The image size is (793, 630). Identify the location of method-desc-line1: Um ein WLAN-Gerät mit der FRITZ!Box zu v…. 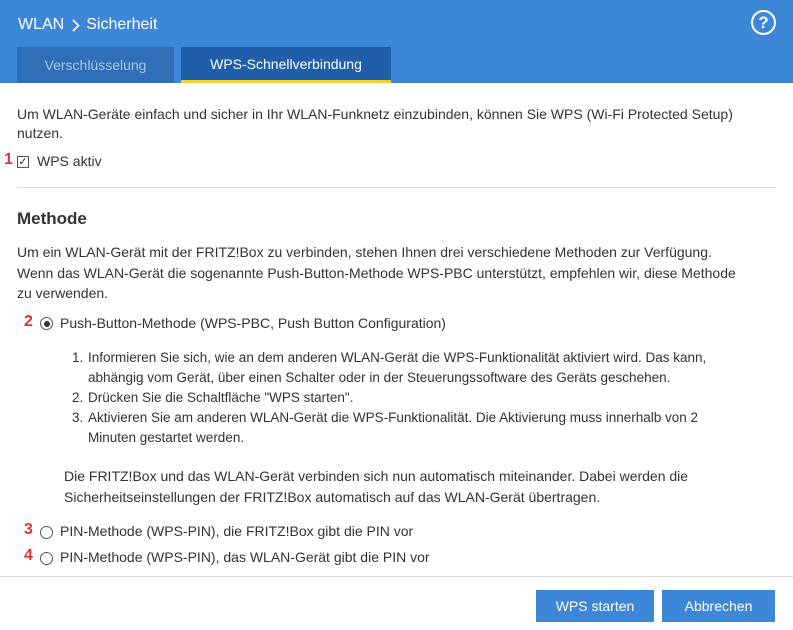
(364, 252).